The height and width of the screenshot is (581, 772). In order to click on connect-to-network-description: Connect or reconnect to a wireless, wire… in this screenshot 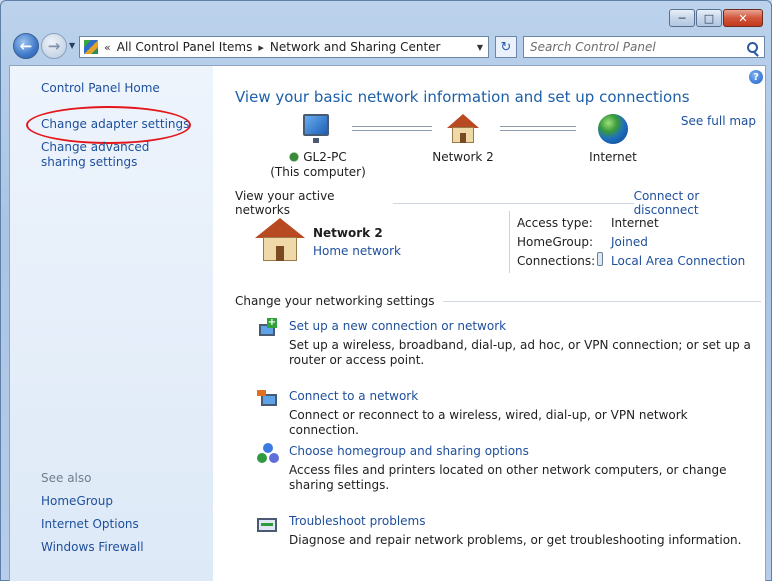, I will do `click(488, 422)`.